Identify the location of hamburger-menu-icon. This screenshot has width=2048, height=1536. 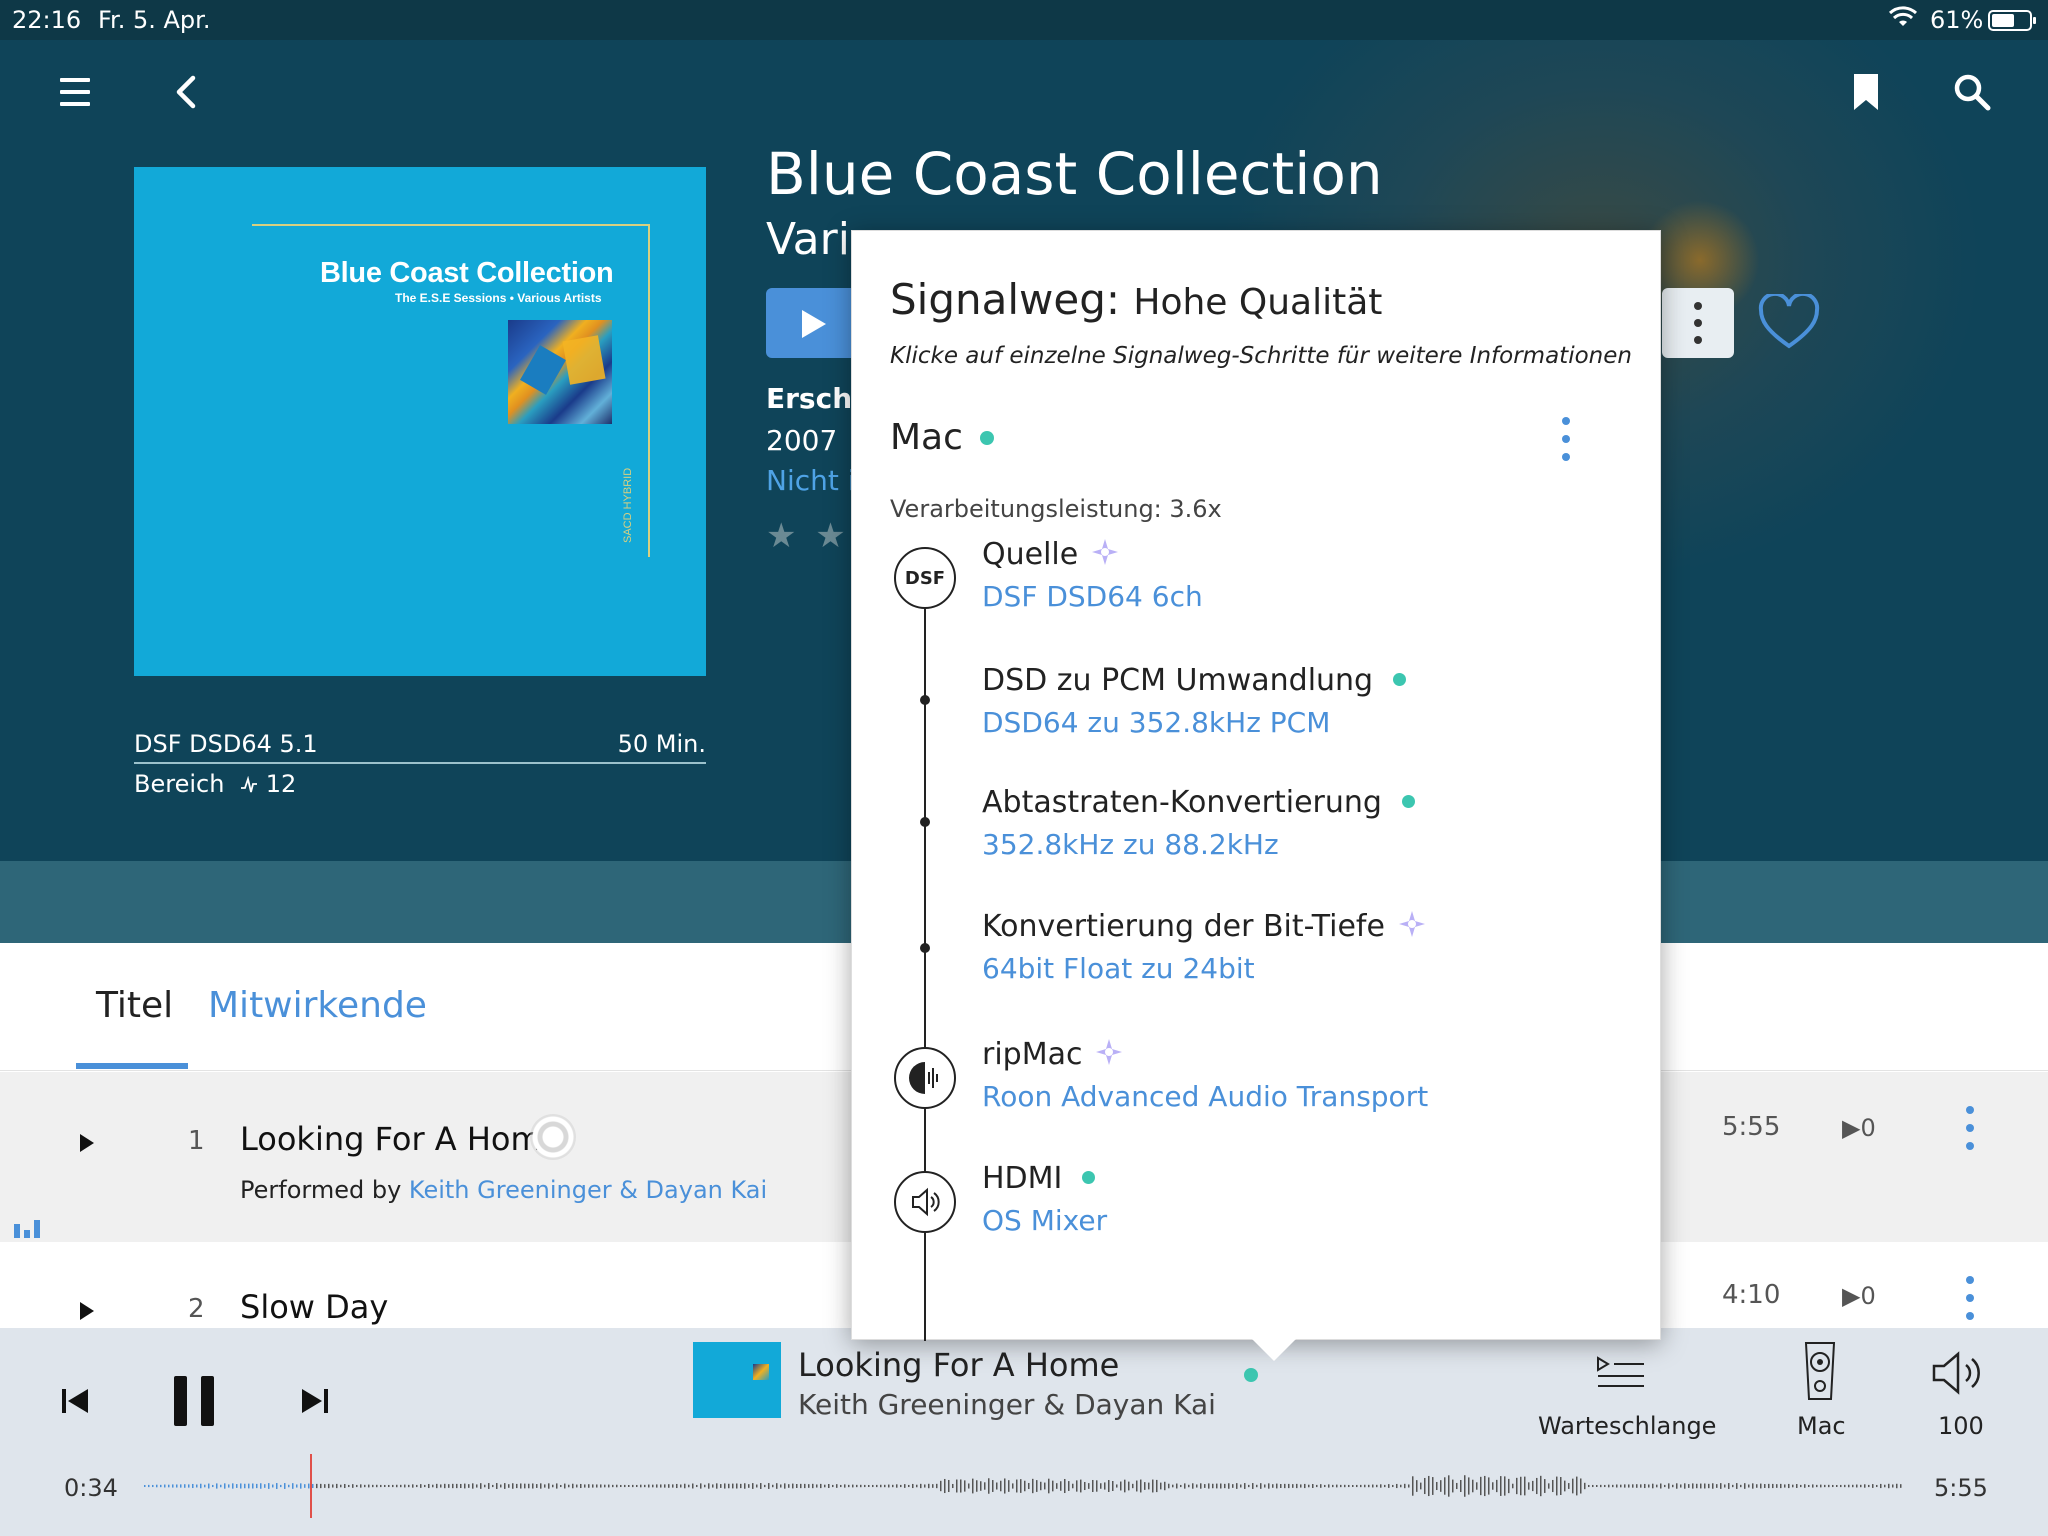
(76, 92).